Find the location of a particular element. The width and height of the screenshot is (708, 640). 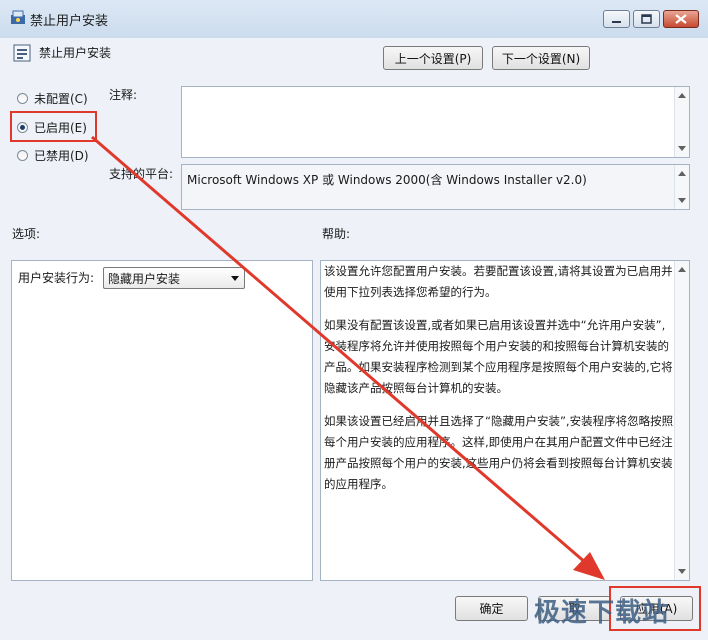

watermark-logo: 极速下载站 is located at coordinates (602, 613).